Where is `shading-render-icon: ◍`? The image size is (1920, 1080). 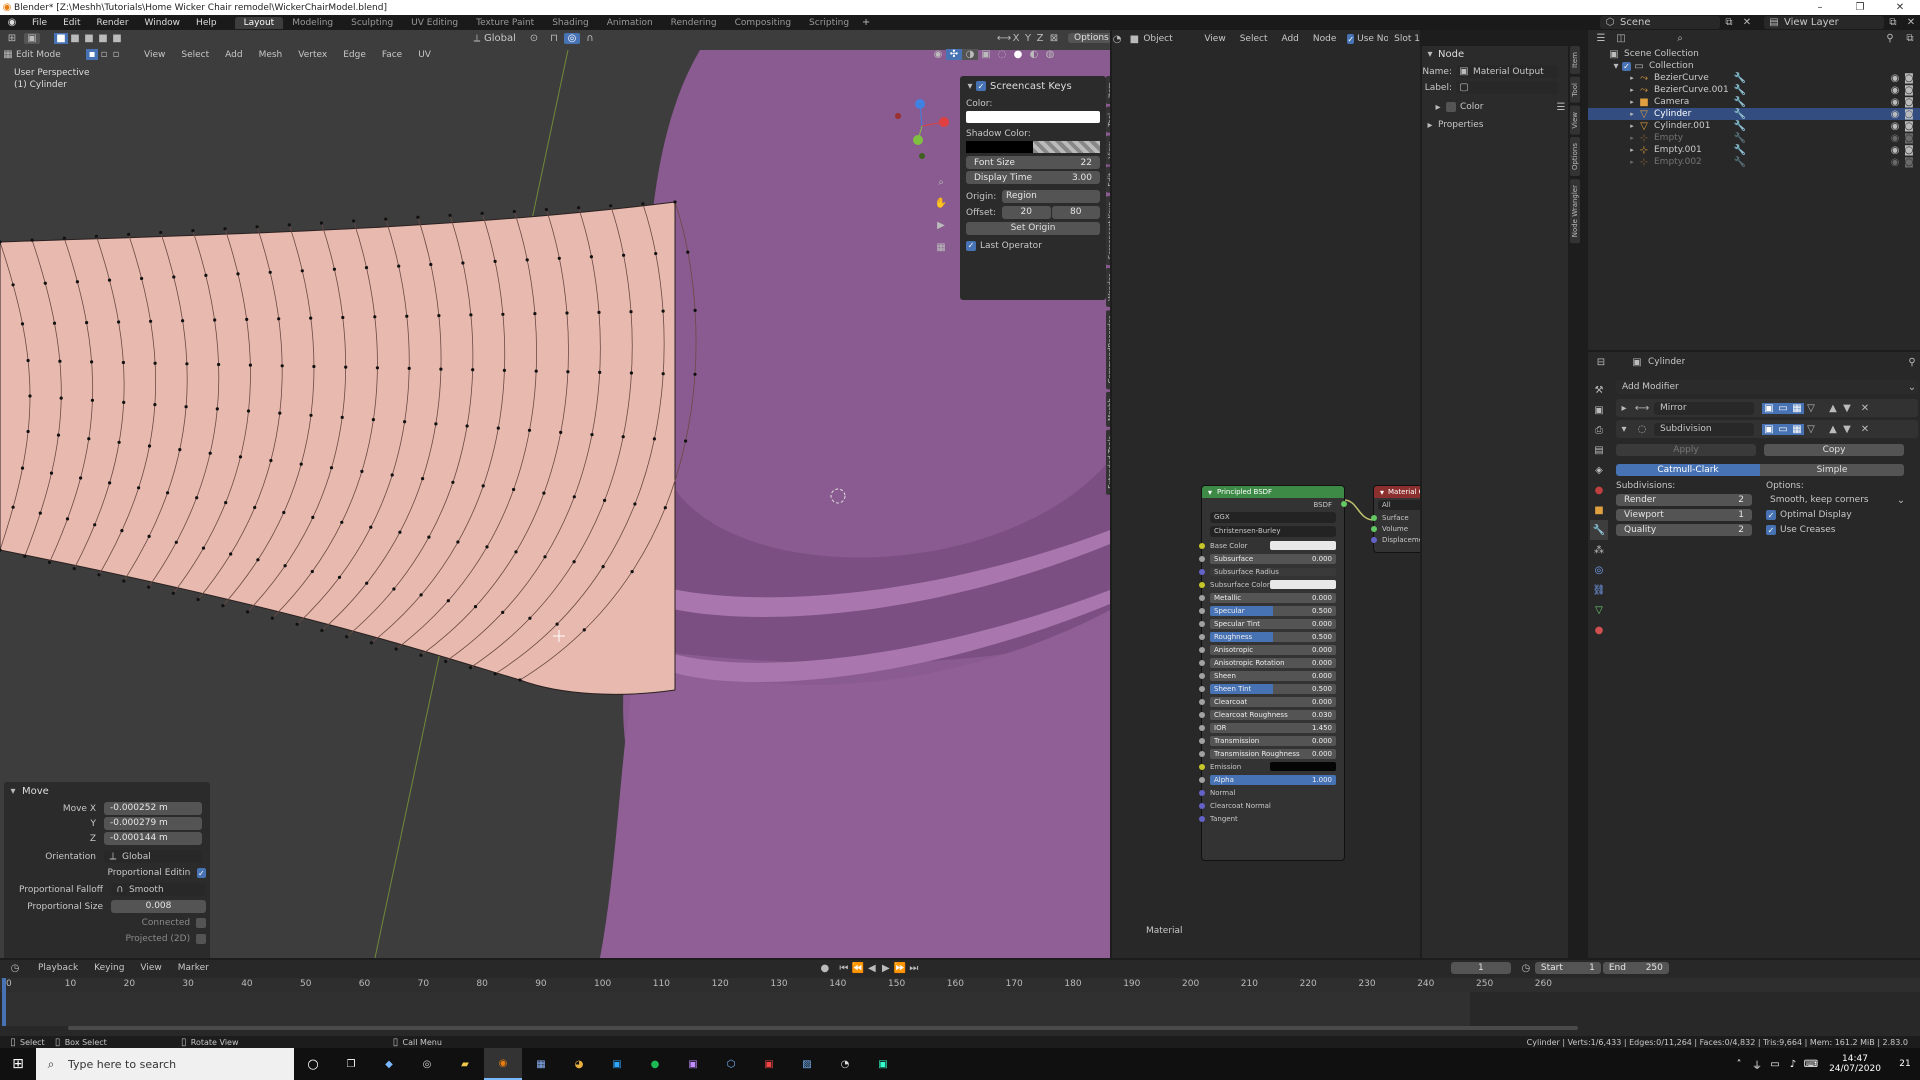
shading-render-icon: ◍ is located at coordinates (1050, 54).